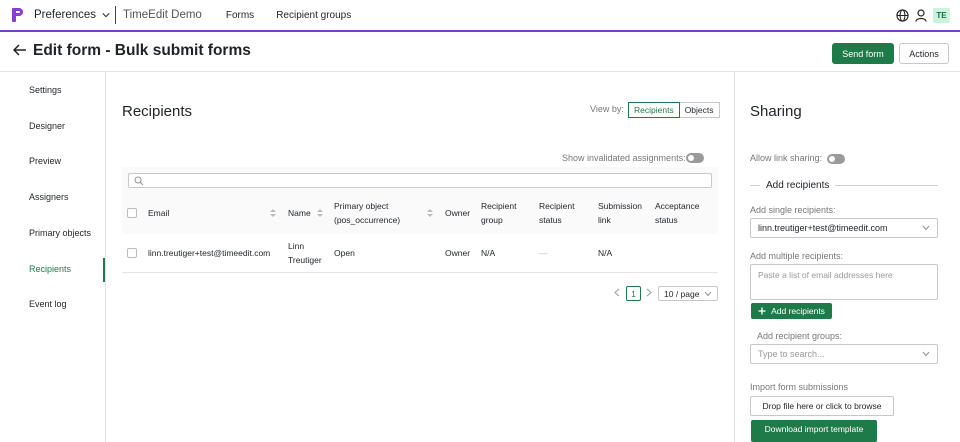 The width and height of the screenshot is (960, 442). Describe the element at coordinates (457, 213) in the screenshot. I see `column-header-owner: Owner` at that location.